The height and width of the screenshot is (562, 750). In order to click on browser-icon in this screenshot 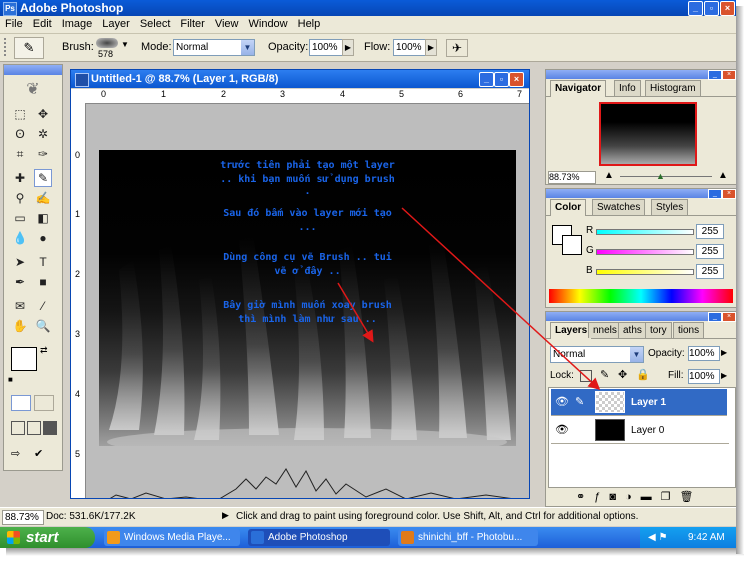, I will do `click(407, 537)`.